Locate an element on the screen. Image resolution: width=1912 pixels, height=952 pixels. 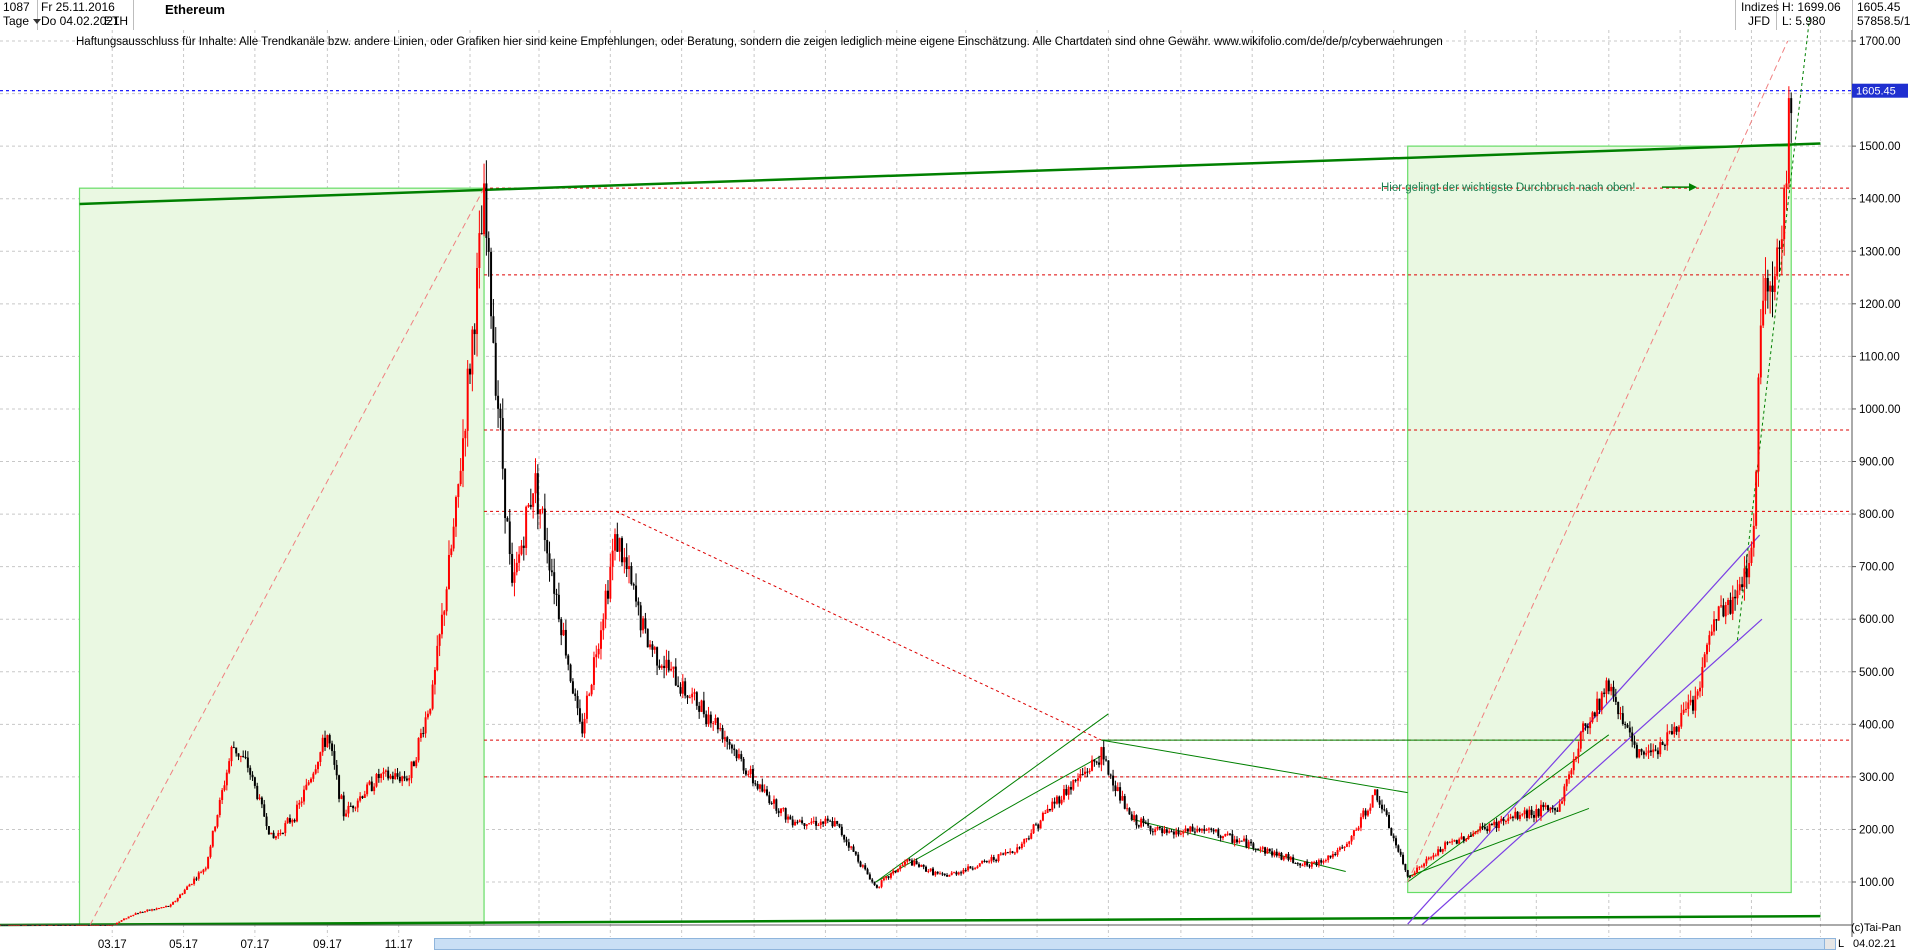
time-scrollbar is located at coordinates (1135, 944).